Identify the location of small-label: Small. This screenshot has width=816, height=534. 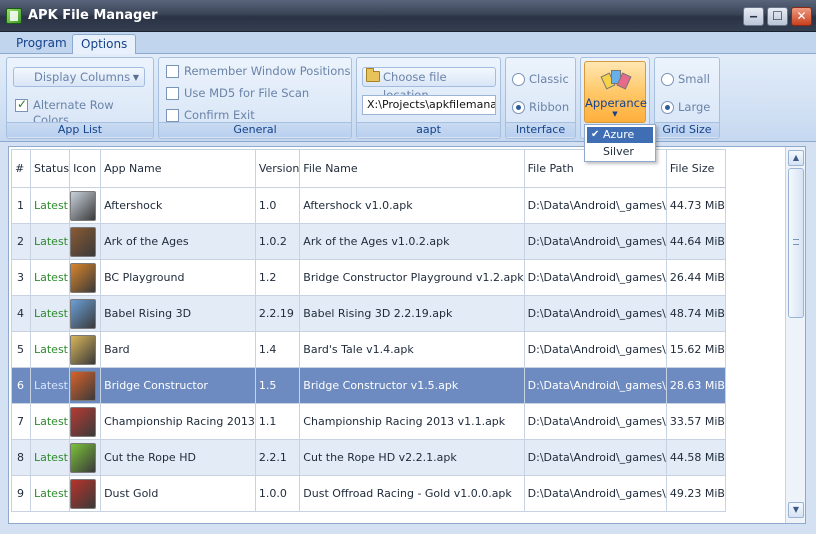
(694, 79).